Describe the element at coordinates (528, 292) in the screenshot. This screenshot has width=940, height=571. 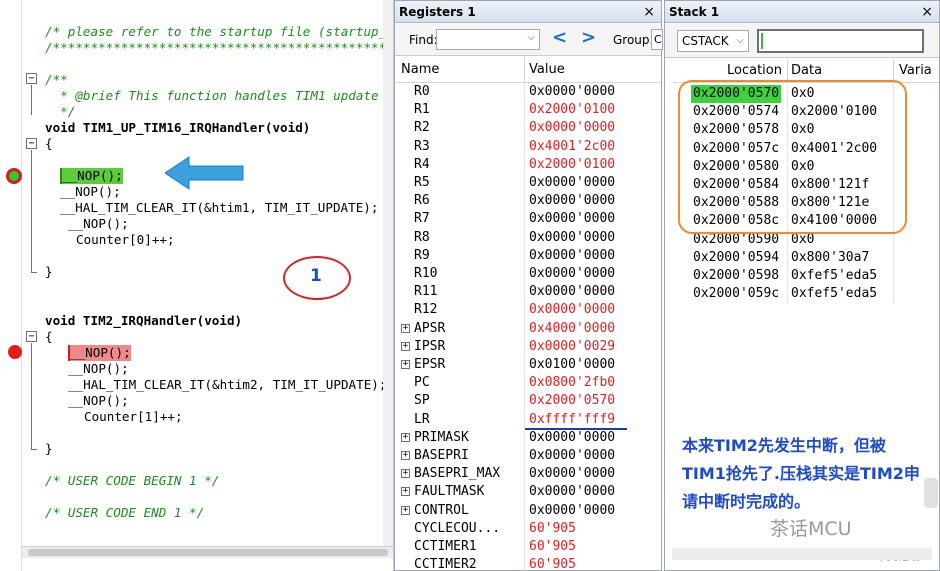
I see `register-row: R11 0x0000'0000` at that location.